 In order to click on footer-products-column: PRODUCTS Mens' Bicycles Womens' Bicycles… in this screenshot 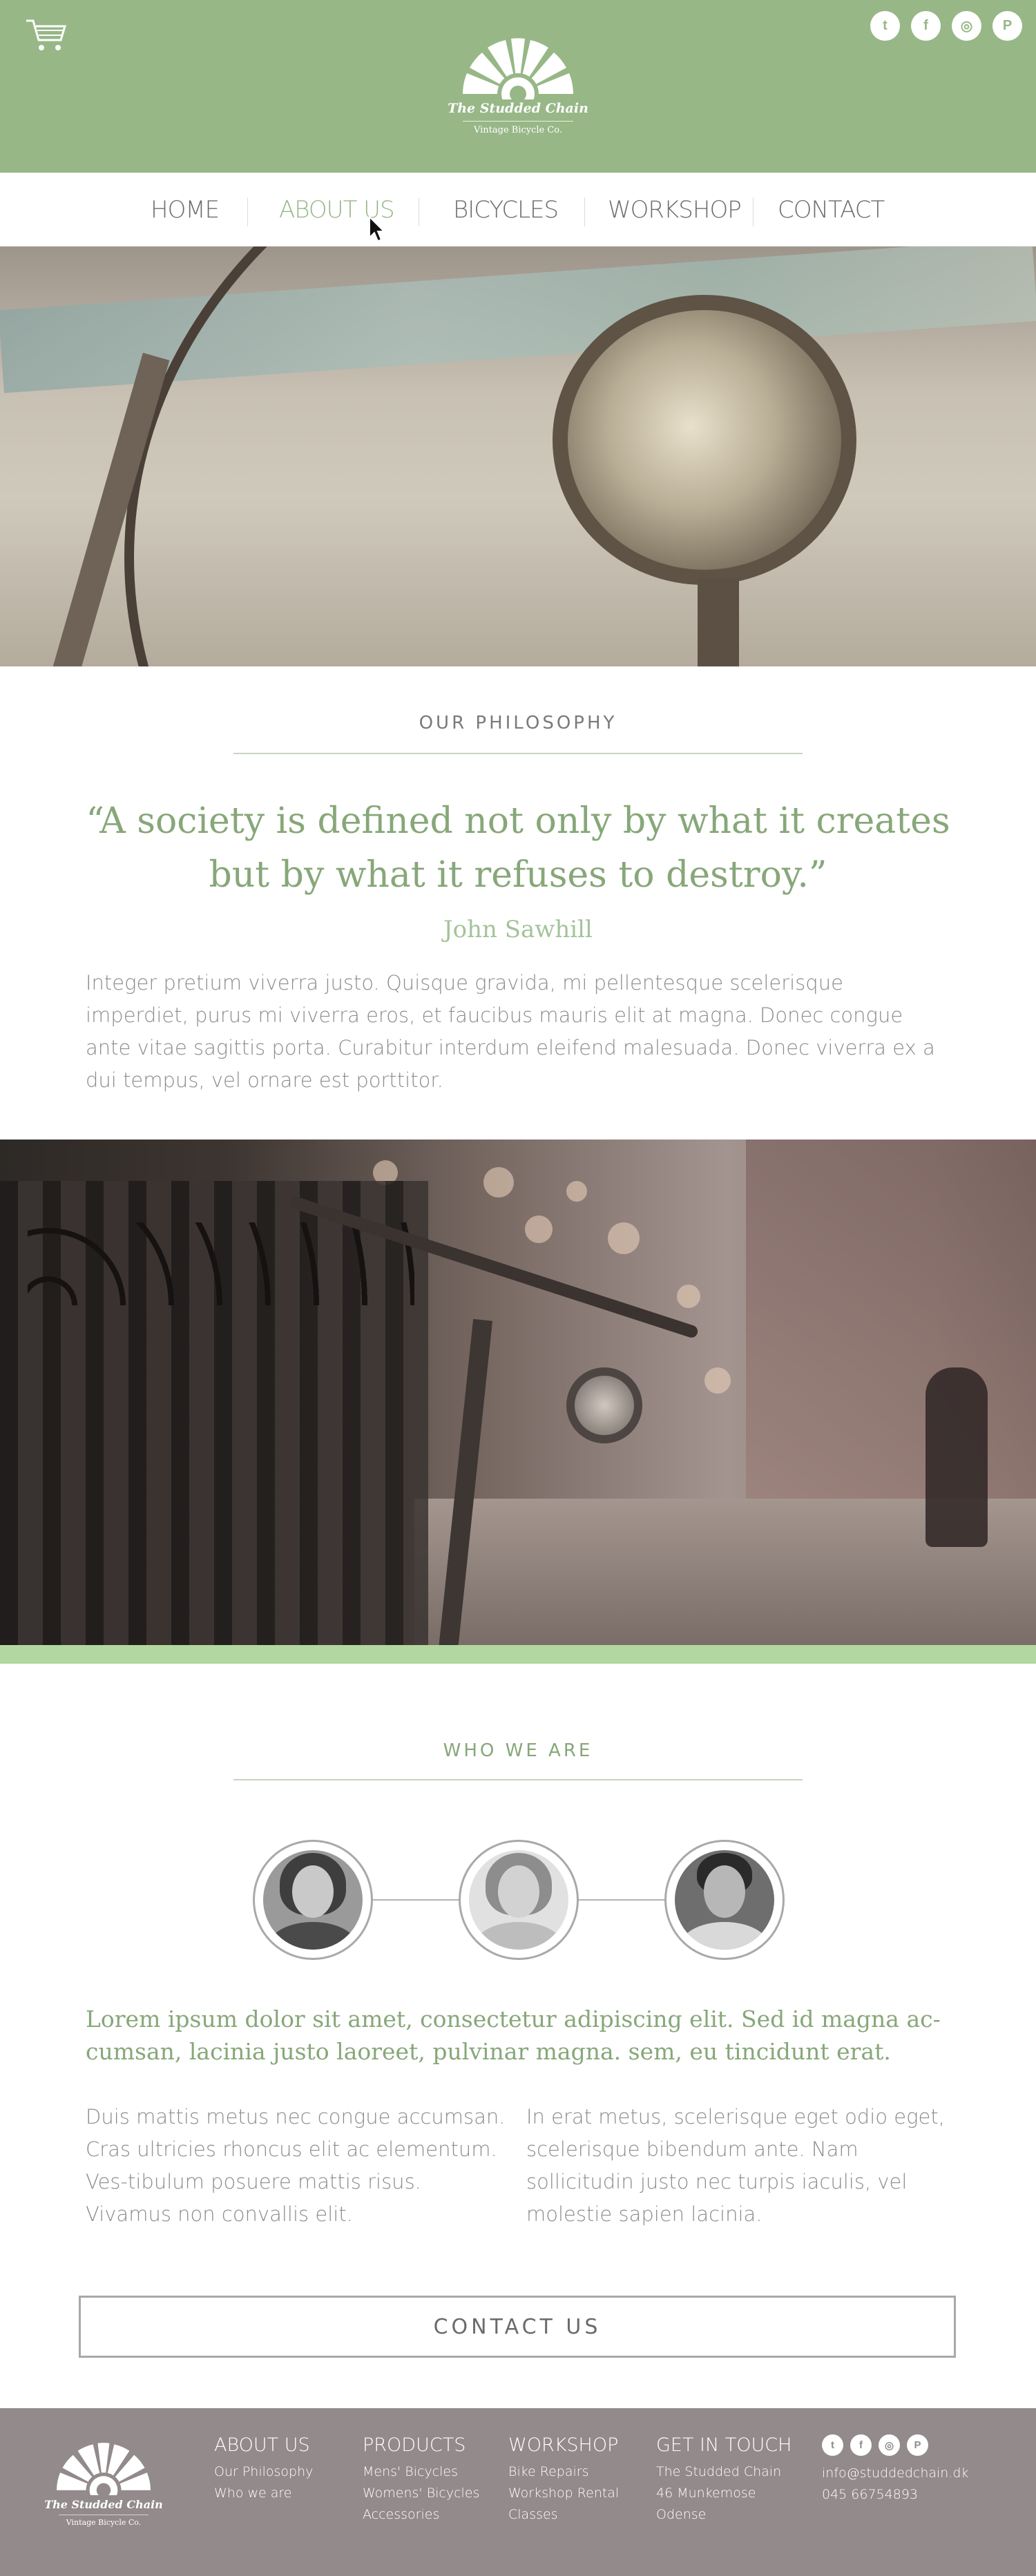, I will do `click(421, 2480)`.